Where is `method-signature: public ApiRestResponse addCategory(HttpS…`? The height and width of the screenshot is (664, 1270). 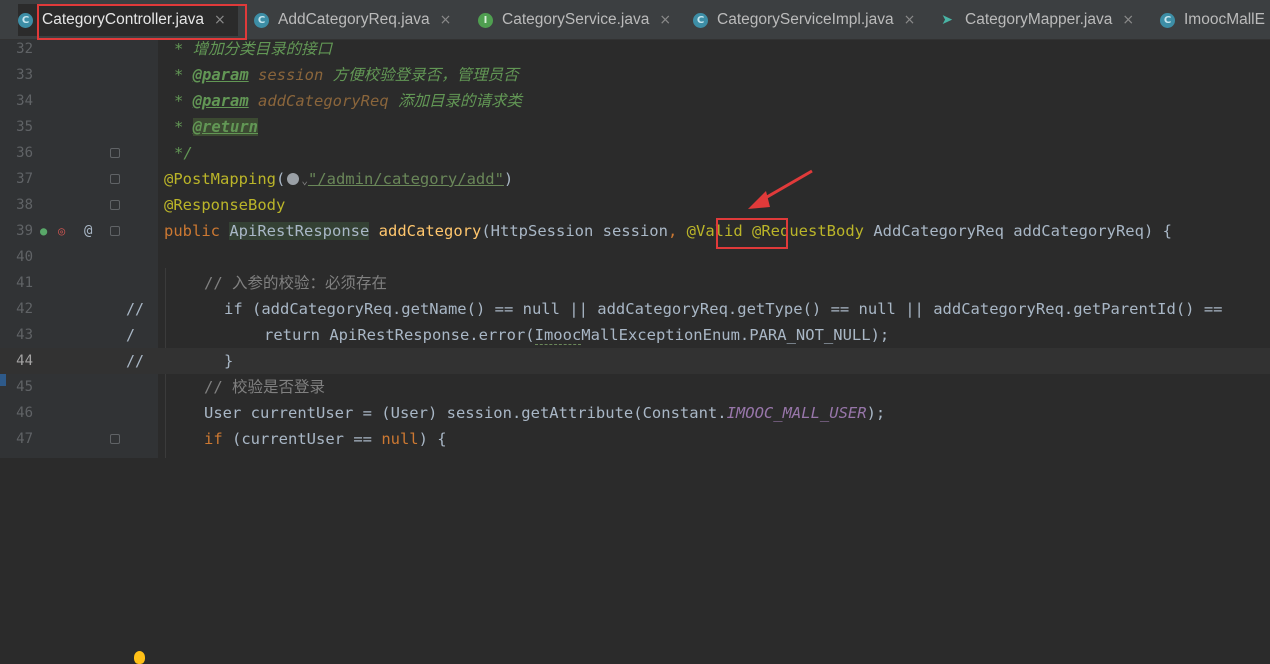
method-signature: public ApiRestResponse addCategory(HttpS… is located at coordinates (668, 231).